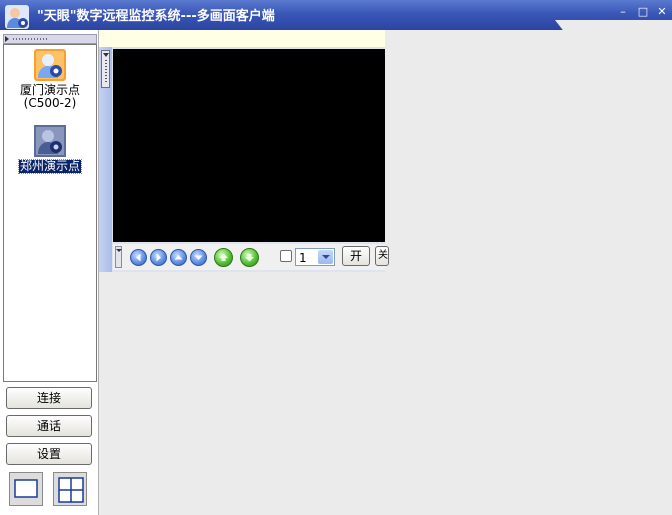 The width and height of the screenshot is (672, 515). I want to click on connect-button: 连接, so click(49, 398).